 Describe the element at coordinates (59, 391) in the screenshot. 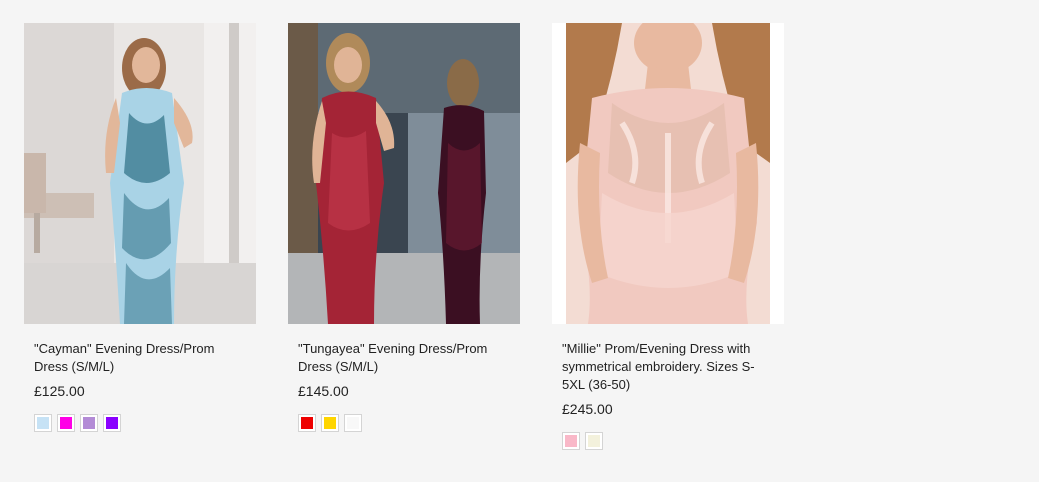

I see `product-price: £125.00` at that location.